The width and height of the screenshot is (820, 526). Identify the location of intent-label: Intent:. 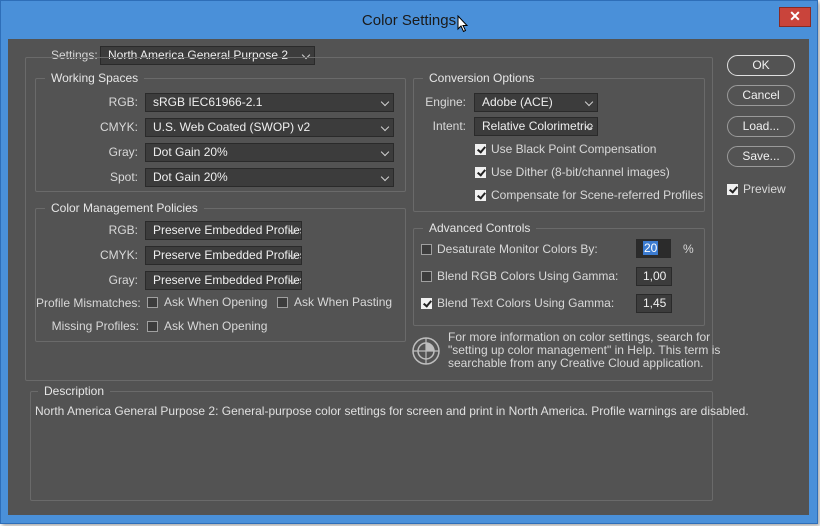
(449, 126).